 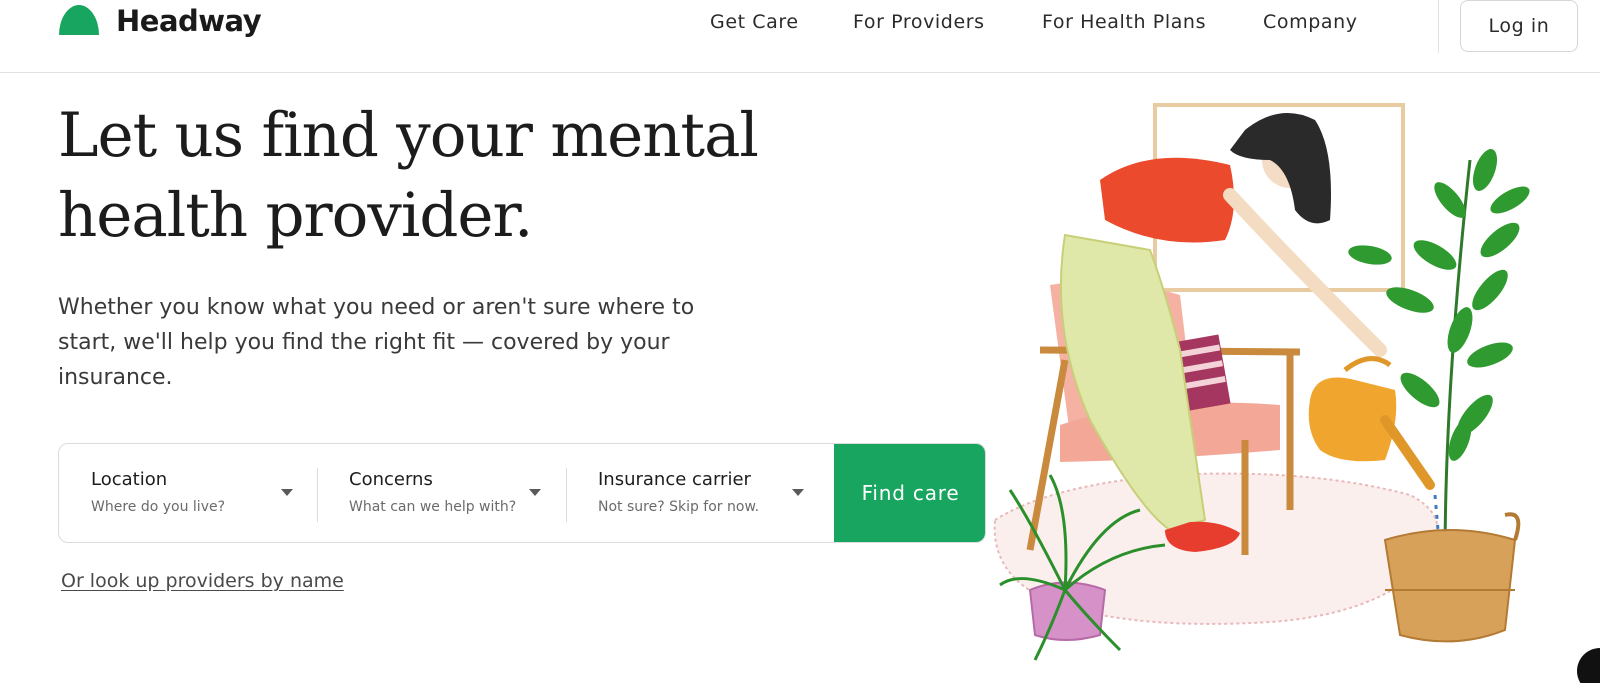 What do you see at coordinates (158, 507) in the screenshot?
I see `location-hint: Where do you live?` at bounding box center [158, 507].